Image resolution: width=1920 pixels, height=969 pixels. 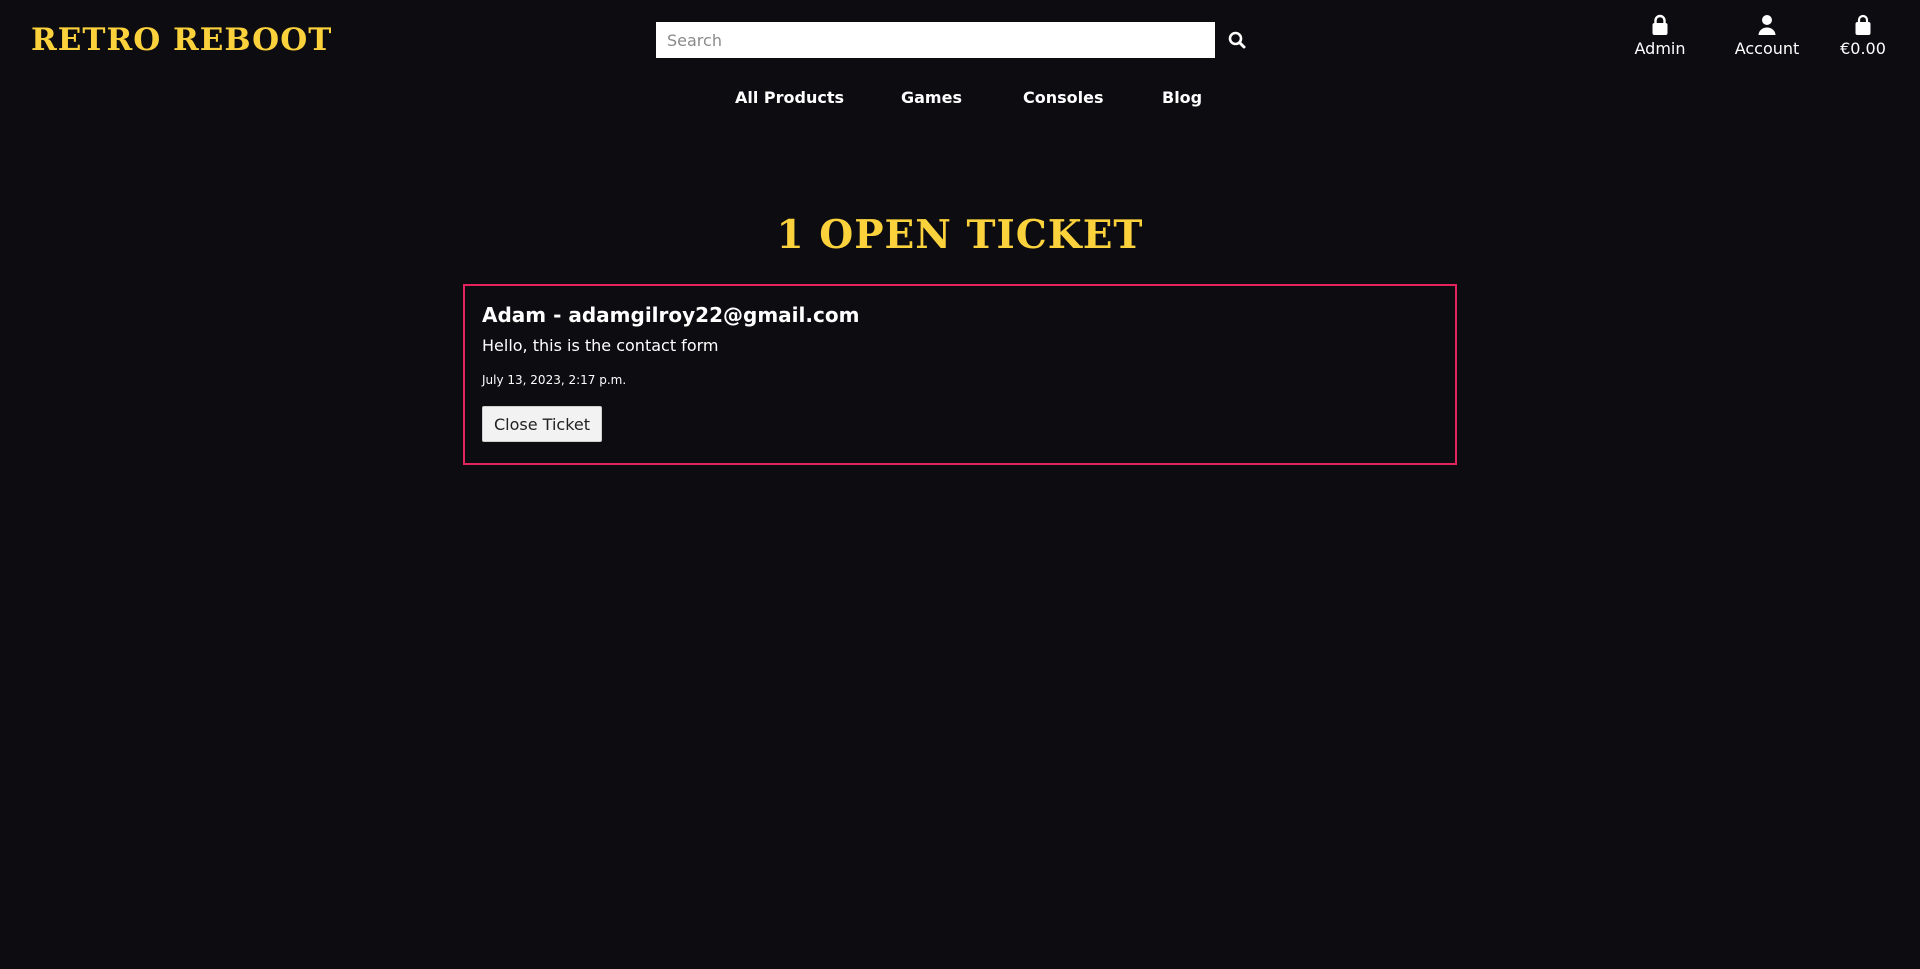 I want to click on main-nav: All Products Games Consoles Blog, so click(x=960, y=100).